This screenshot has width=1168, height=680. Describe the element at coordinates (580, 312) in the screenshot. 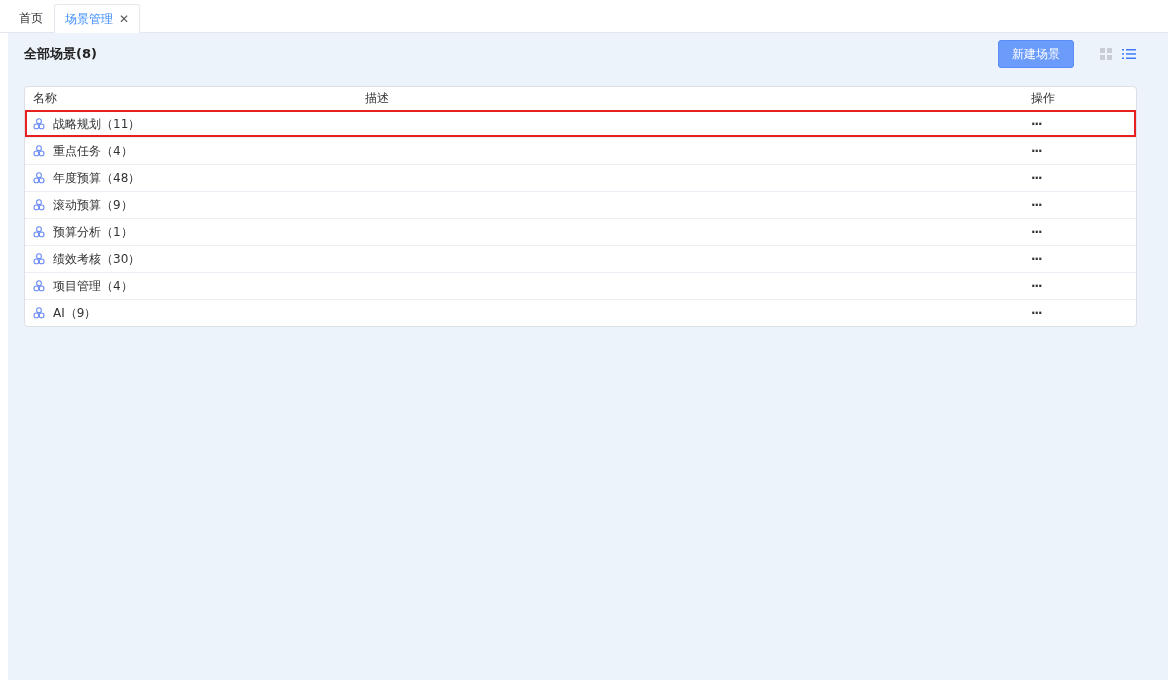

I see `table-row: AI（9） ···` at that location.